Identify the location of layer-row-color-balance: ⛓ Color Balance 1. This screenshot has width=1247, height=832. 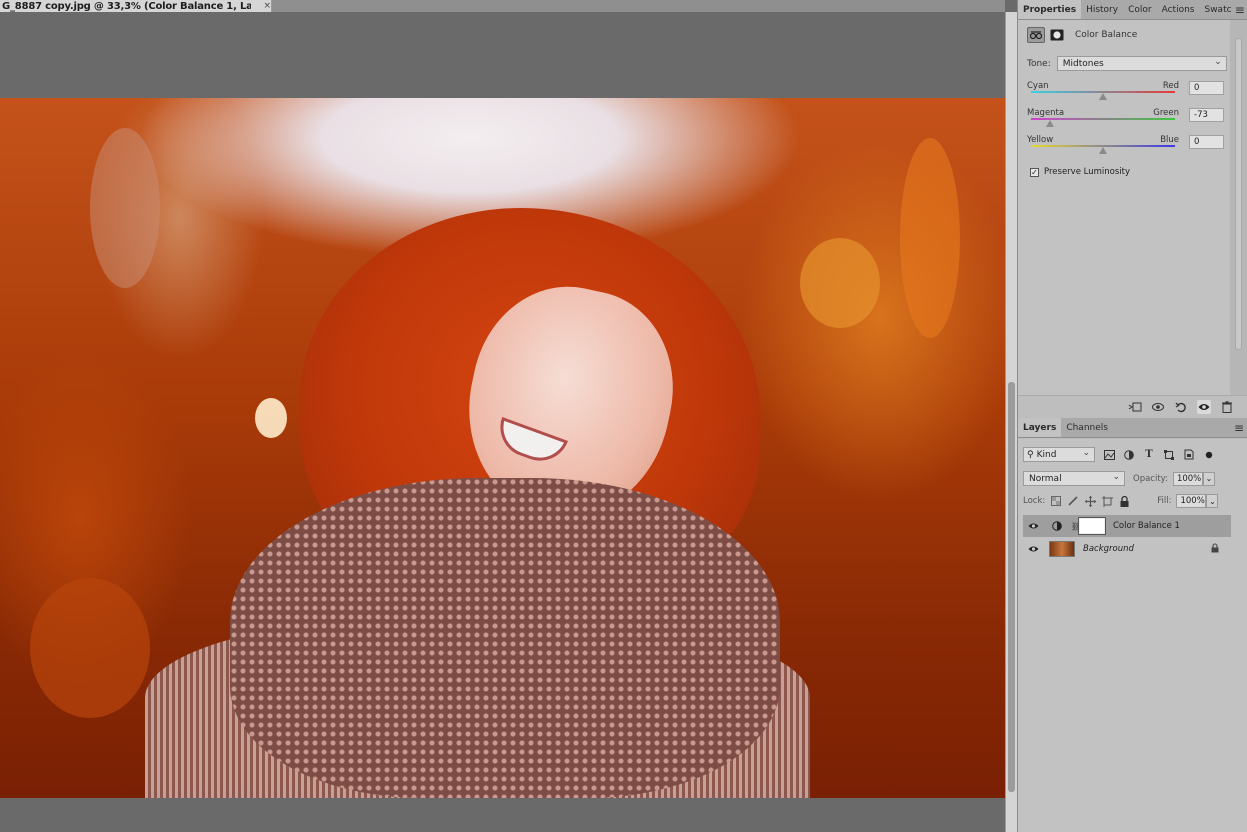
(1127, 526).